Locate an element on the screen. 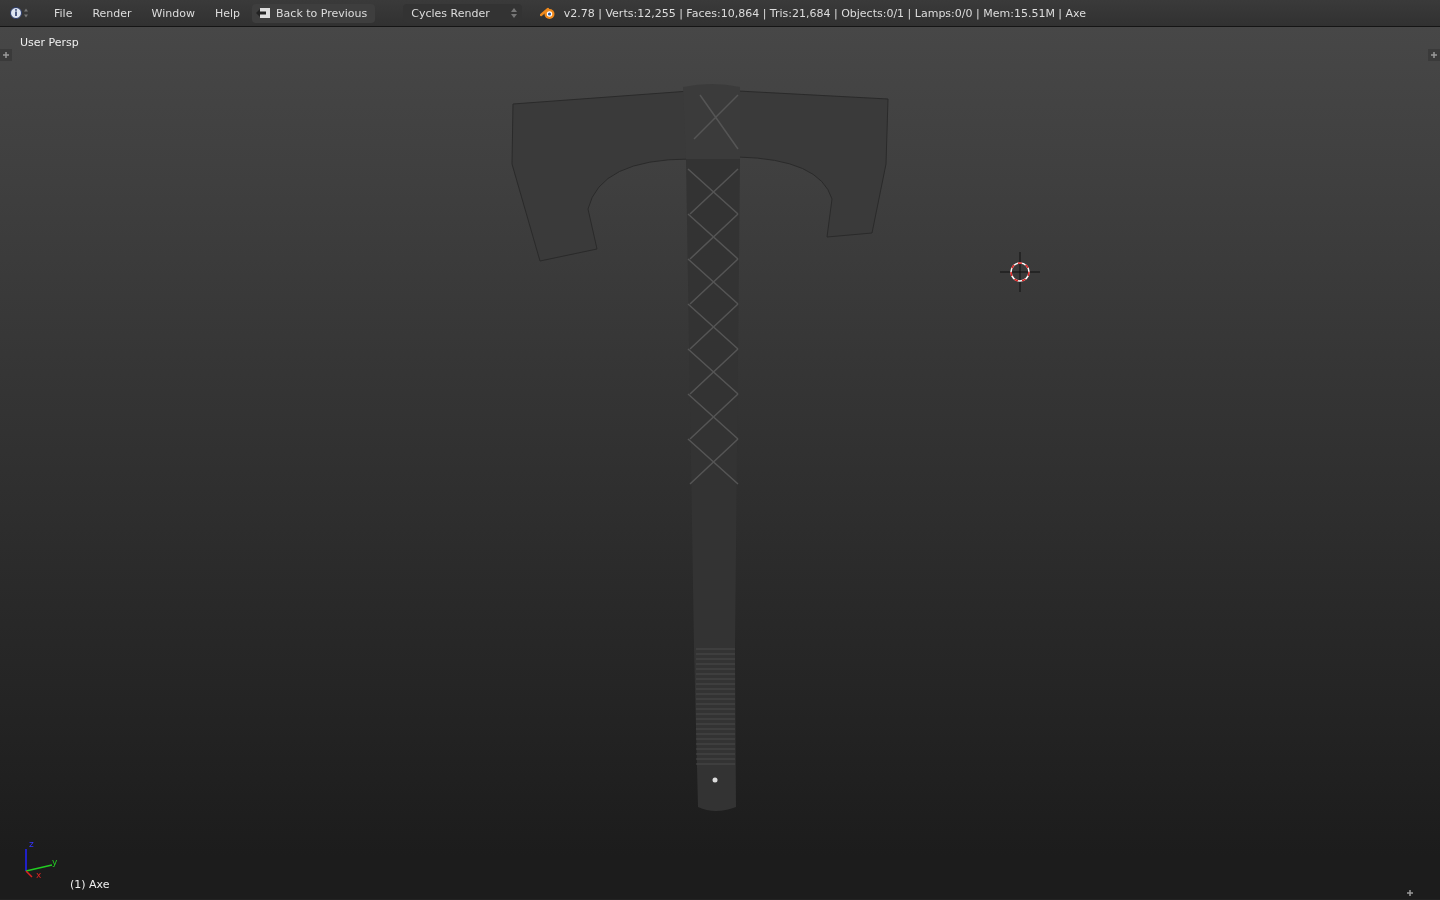 The image size is (1440, 900). menu-item: Help is located at coordinates (227, 13).